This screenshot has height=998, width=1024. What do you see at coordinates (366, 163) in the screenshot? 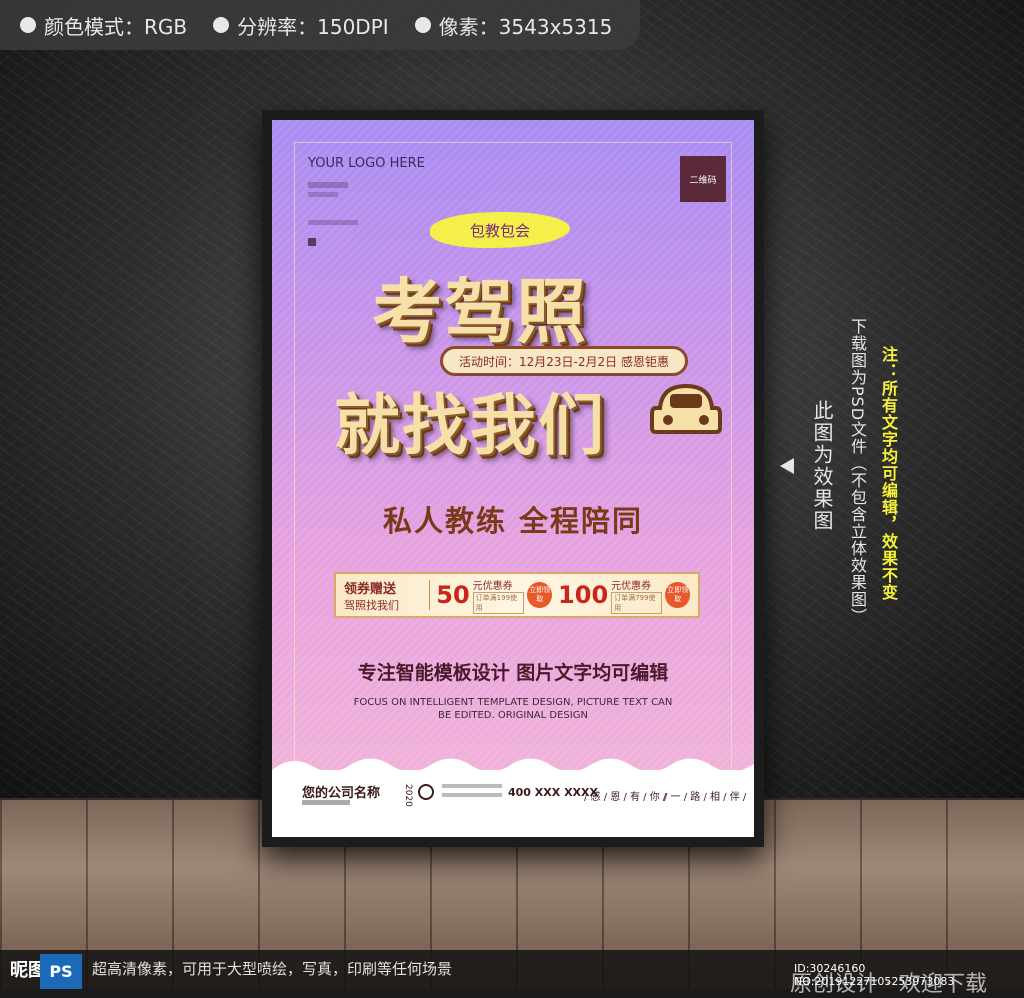
I see `logo-placeholder: YOUR LOGO HERE` at bounding box center [366, 163].